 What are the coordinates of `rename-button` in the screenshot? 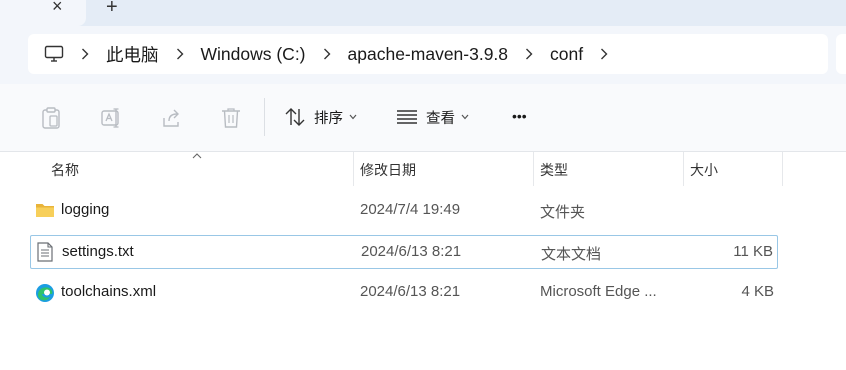 It's located at (112, 118).